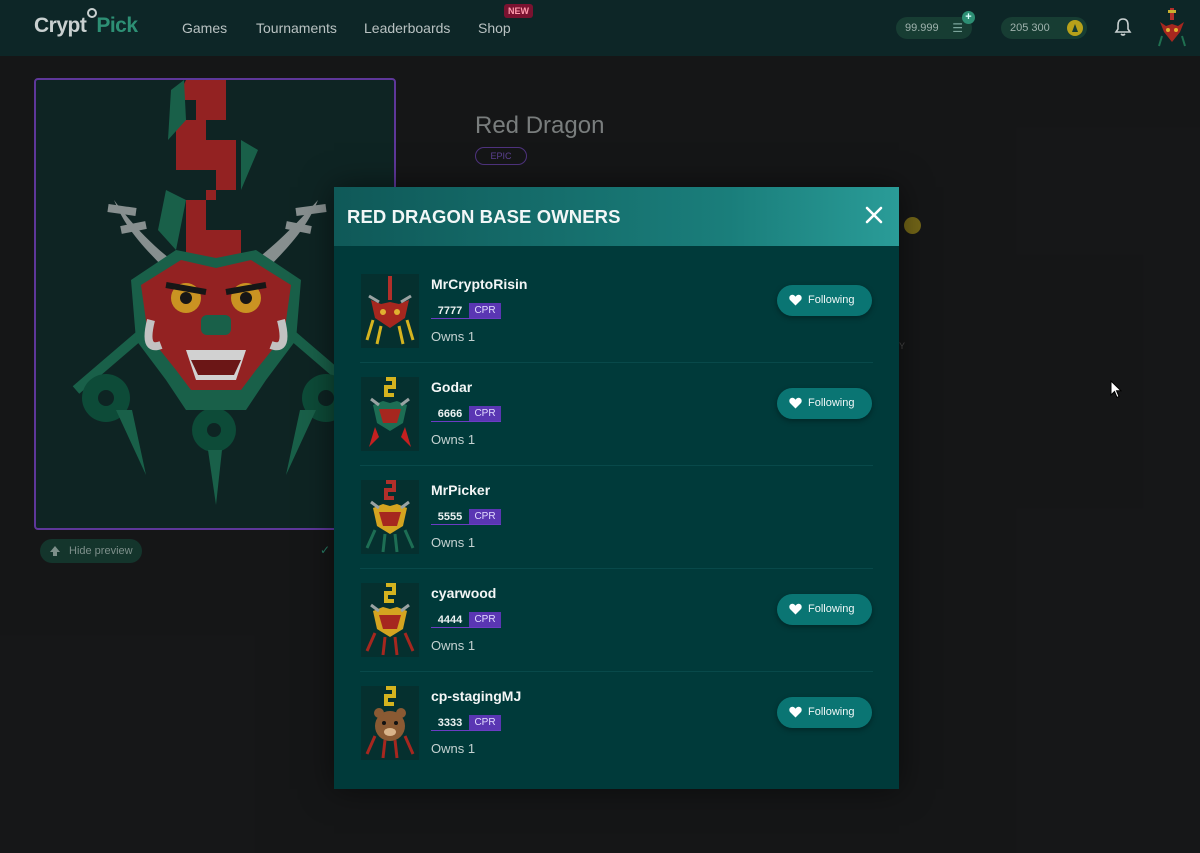 The image size is (1200, 853). Describe the element at coordinates (479, 284) in the screenshot. I see `owner-name: MrCryptoRisin` at that location.